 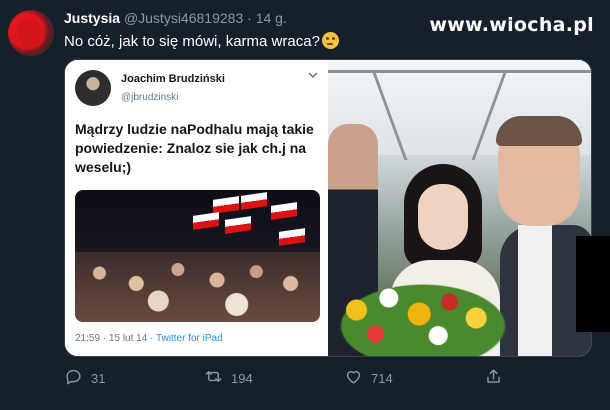 I want to click on retweet-button: 194, so click(x=228, y=378).